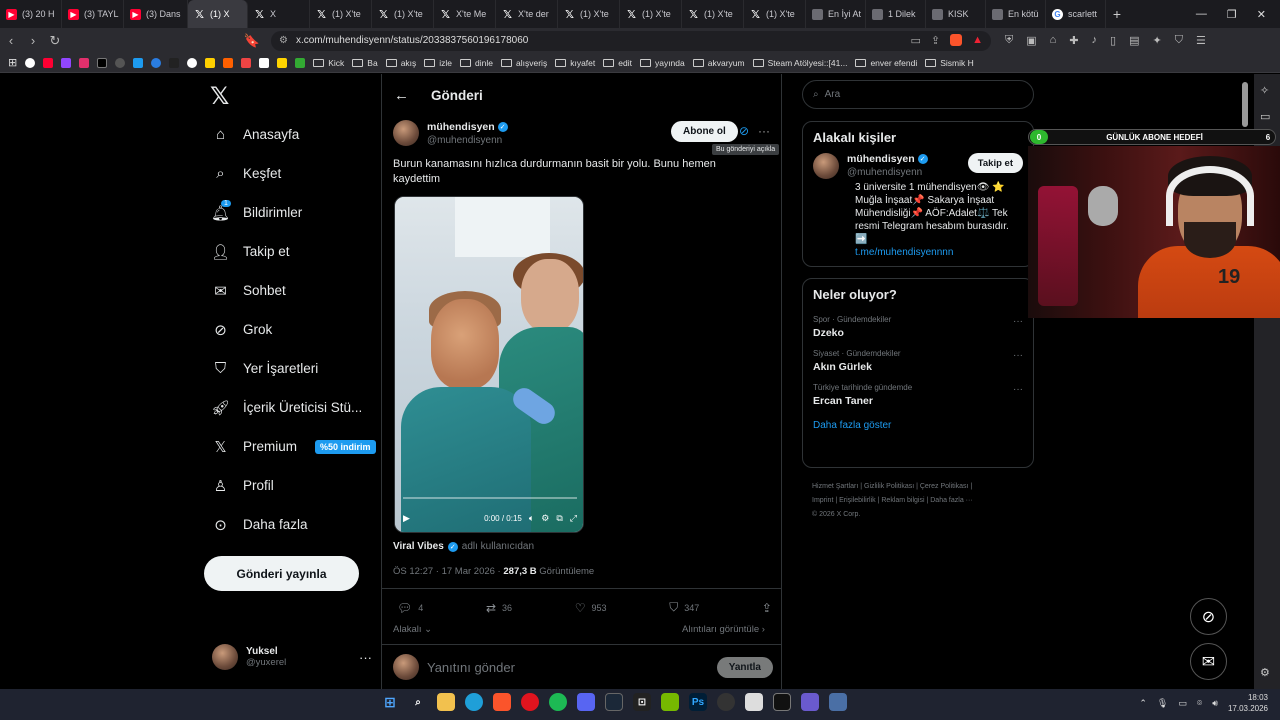  Describe the element at coordinates (1208, 661) in the screenshot. I see `messages-float-button: ✉` at that location.